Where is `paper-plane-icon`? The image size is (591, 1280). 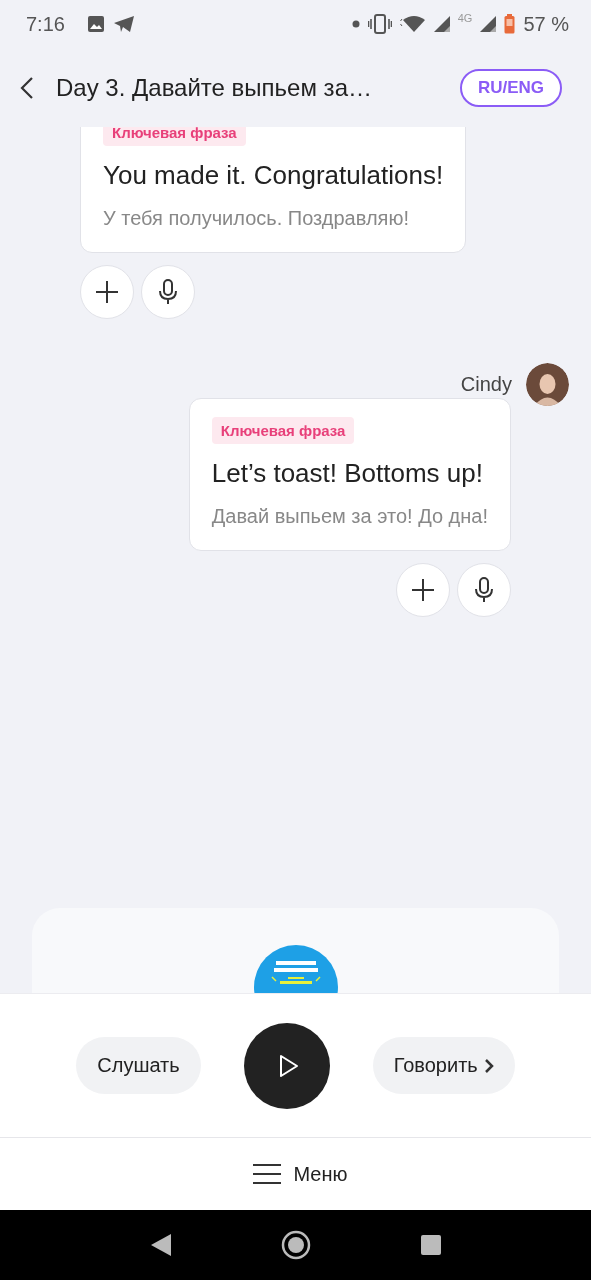
paper-plane-icon is located at coordinates (123, 24).